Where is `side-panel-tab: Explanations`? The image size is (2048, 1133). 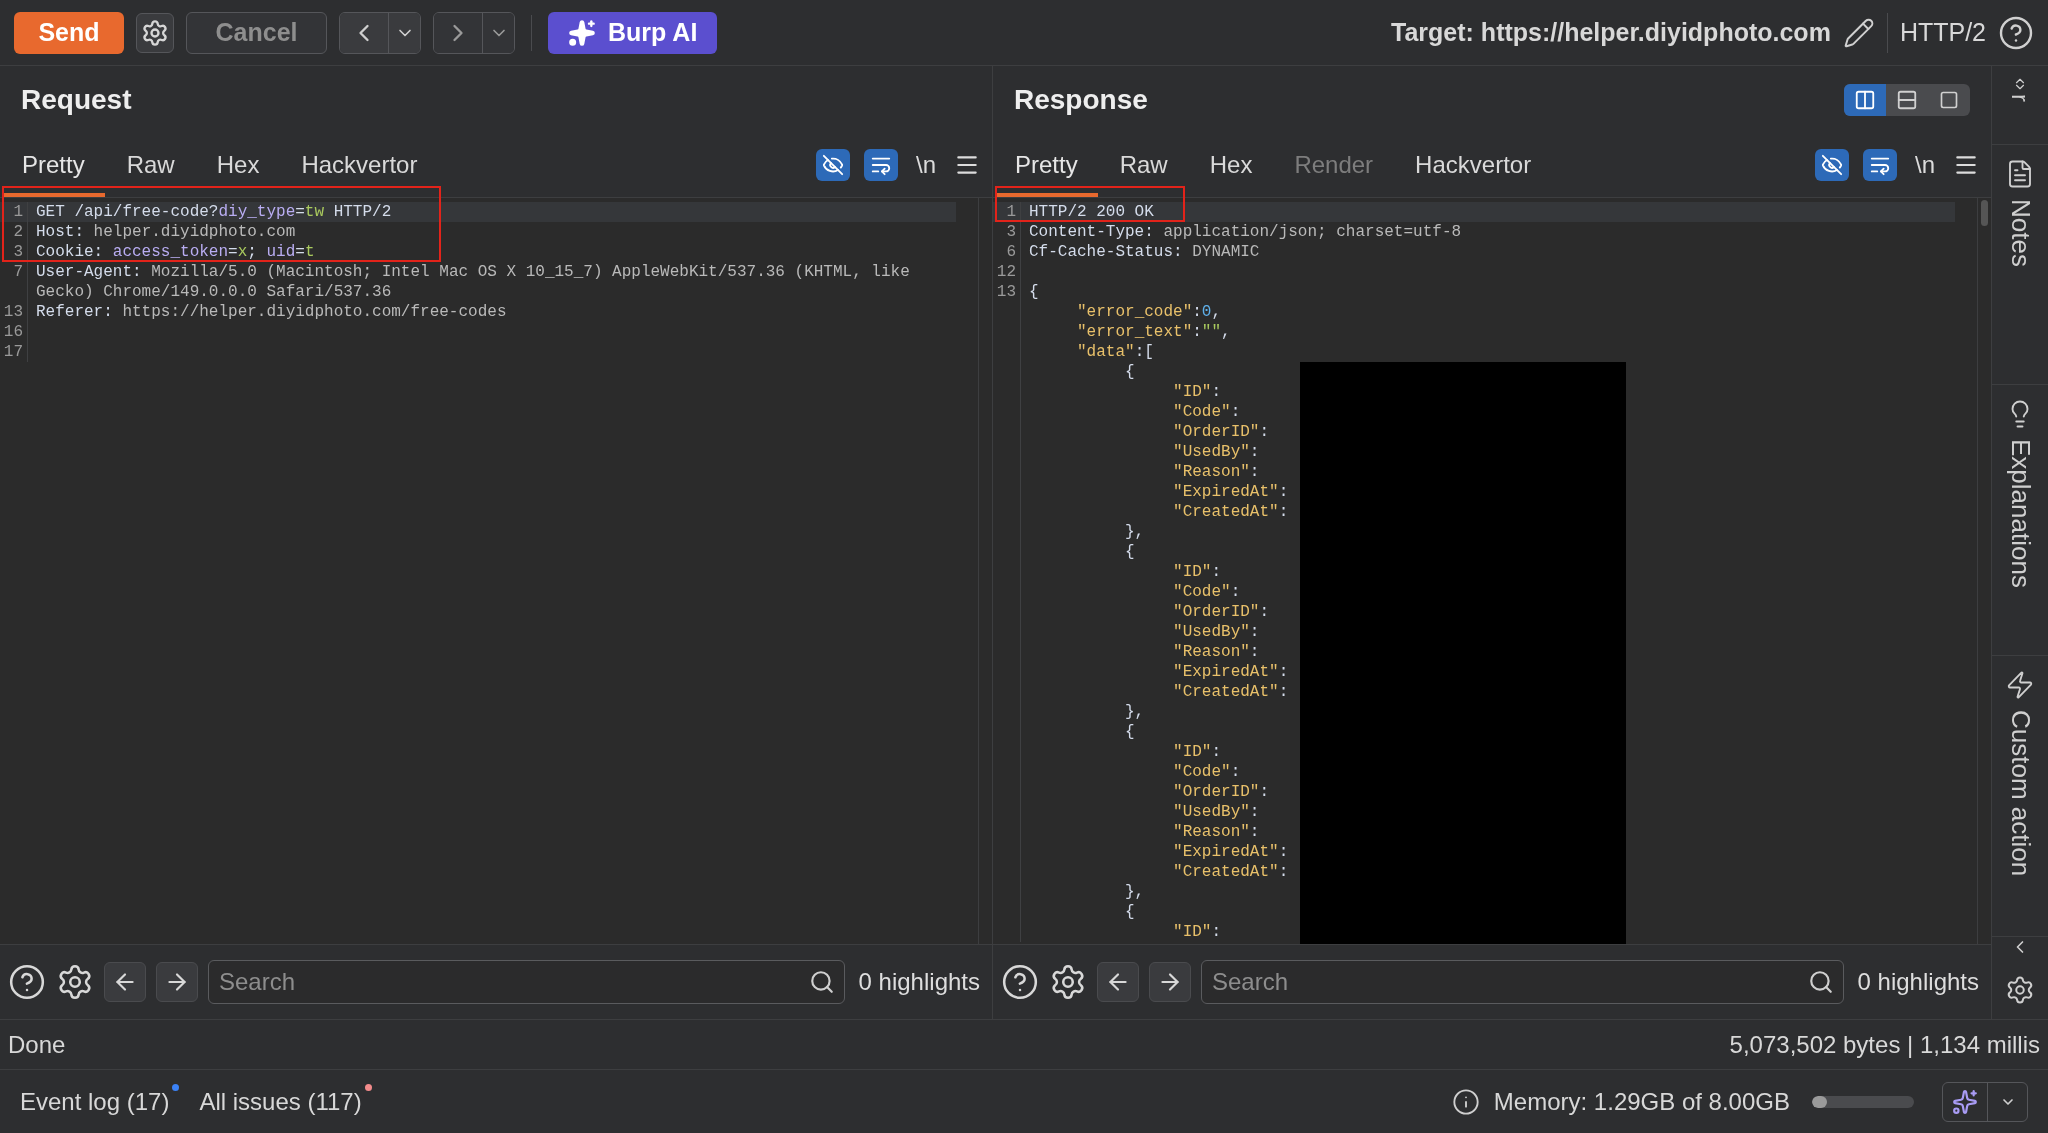 side-panel-tab: Explanations is located at coordinates (2020, 514).